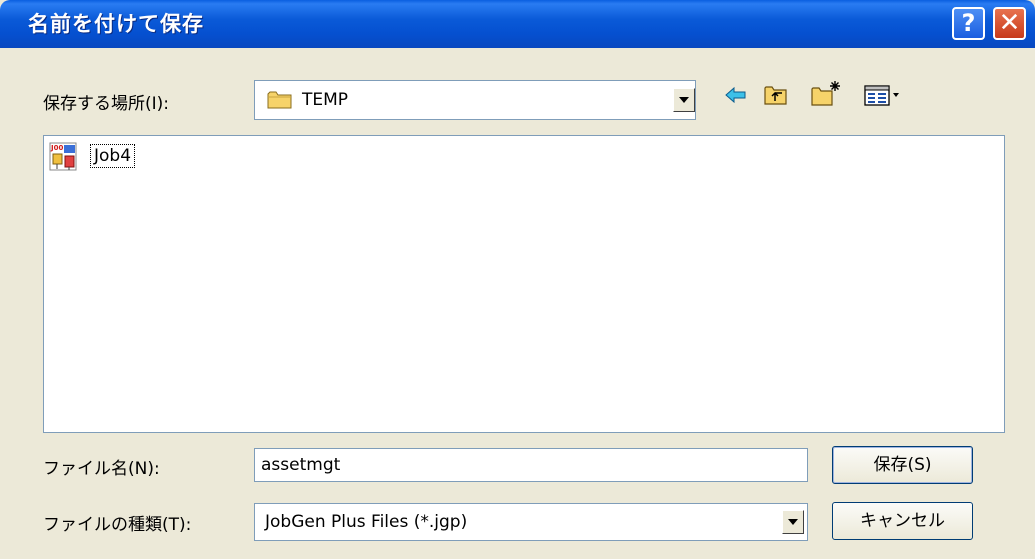 The image size is (1035, 559). What do you see at coordinates (325, 100) in the screenshot?
I see `save-in-value: TEMP` at bounding box center [325, 100].